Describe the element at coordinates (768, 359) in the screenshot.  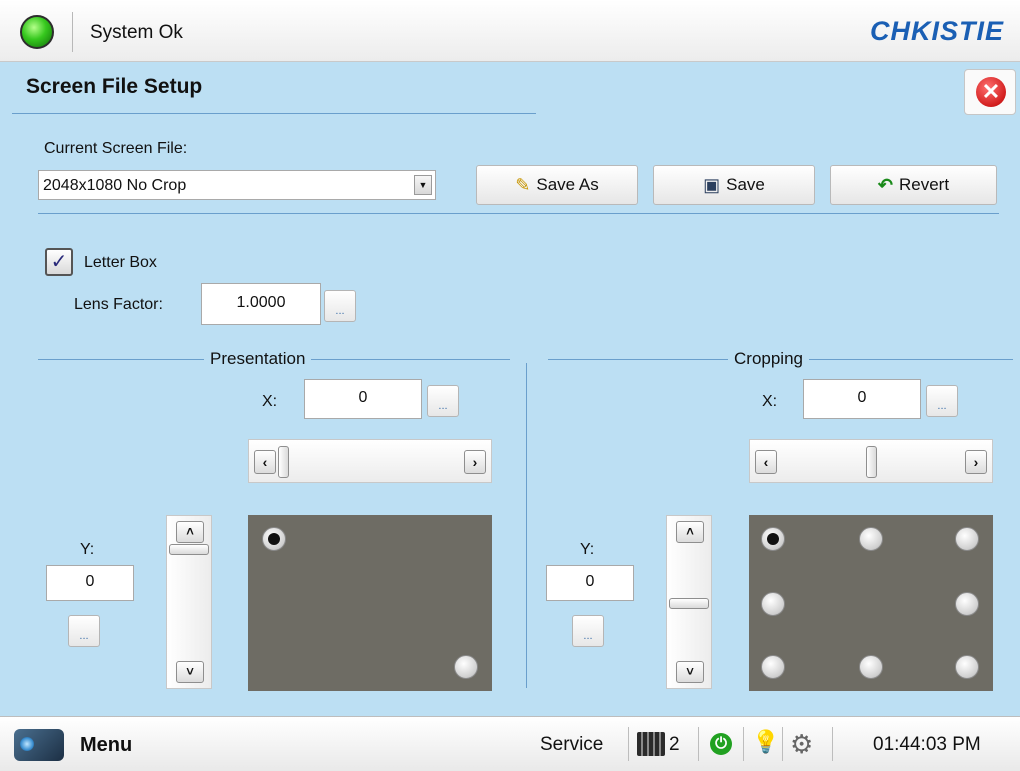
I see `cropping-title: Cropping` at that location.